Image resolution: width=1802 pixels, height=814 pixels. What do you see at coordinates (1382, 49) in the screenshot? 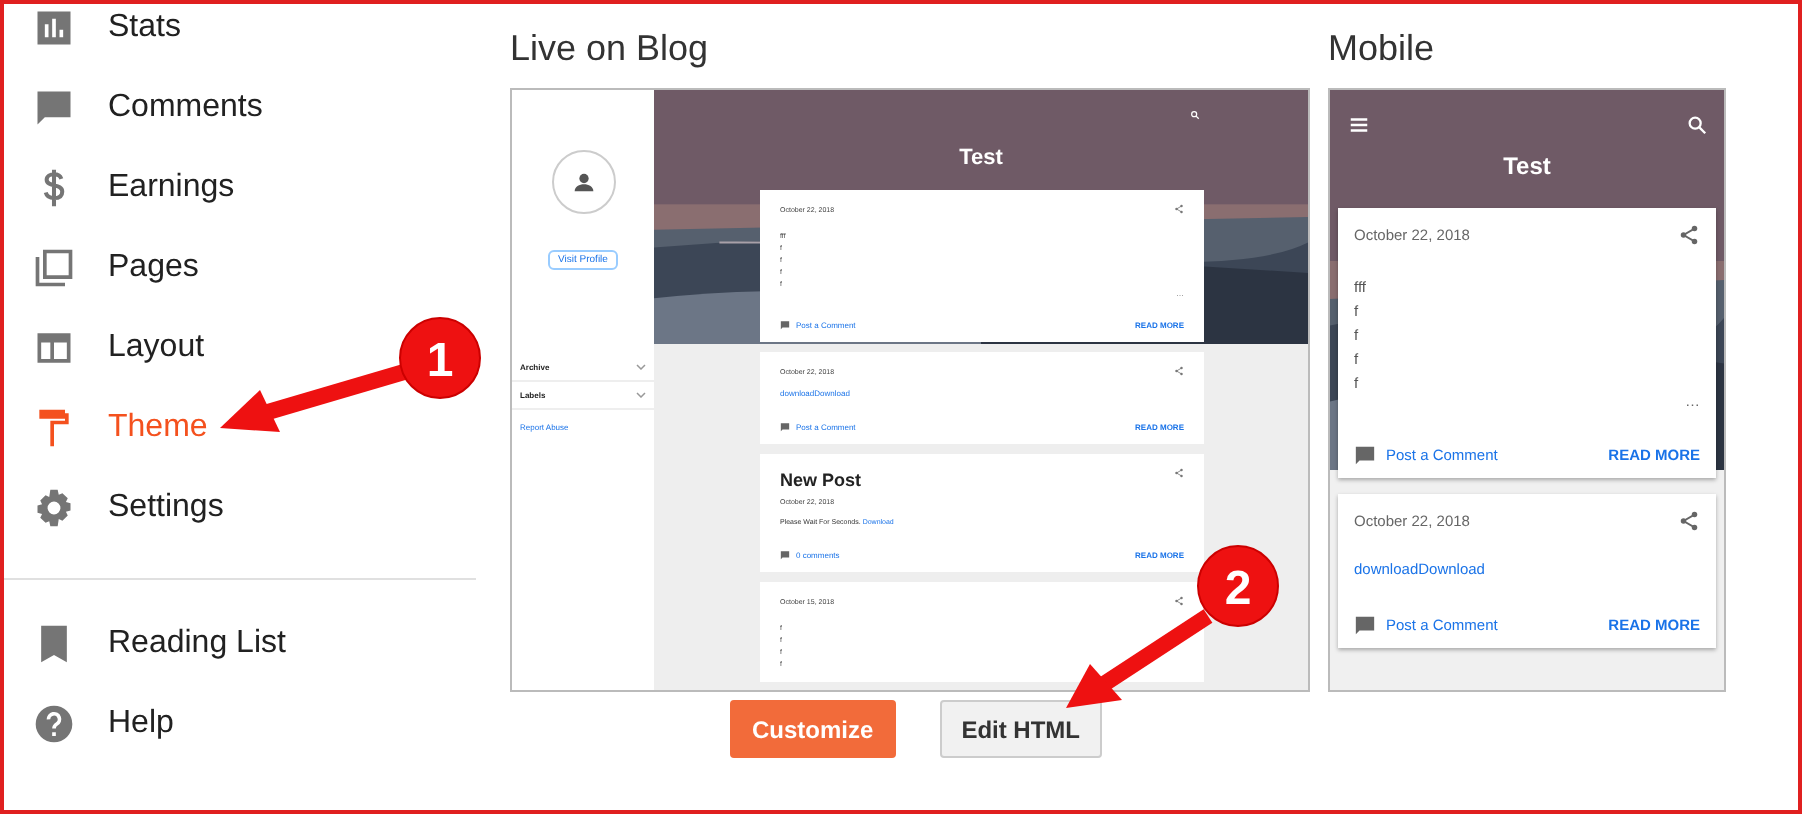
I see `section-heading: Mobile` at bounding box center [1382, 49].